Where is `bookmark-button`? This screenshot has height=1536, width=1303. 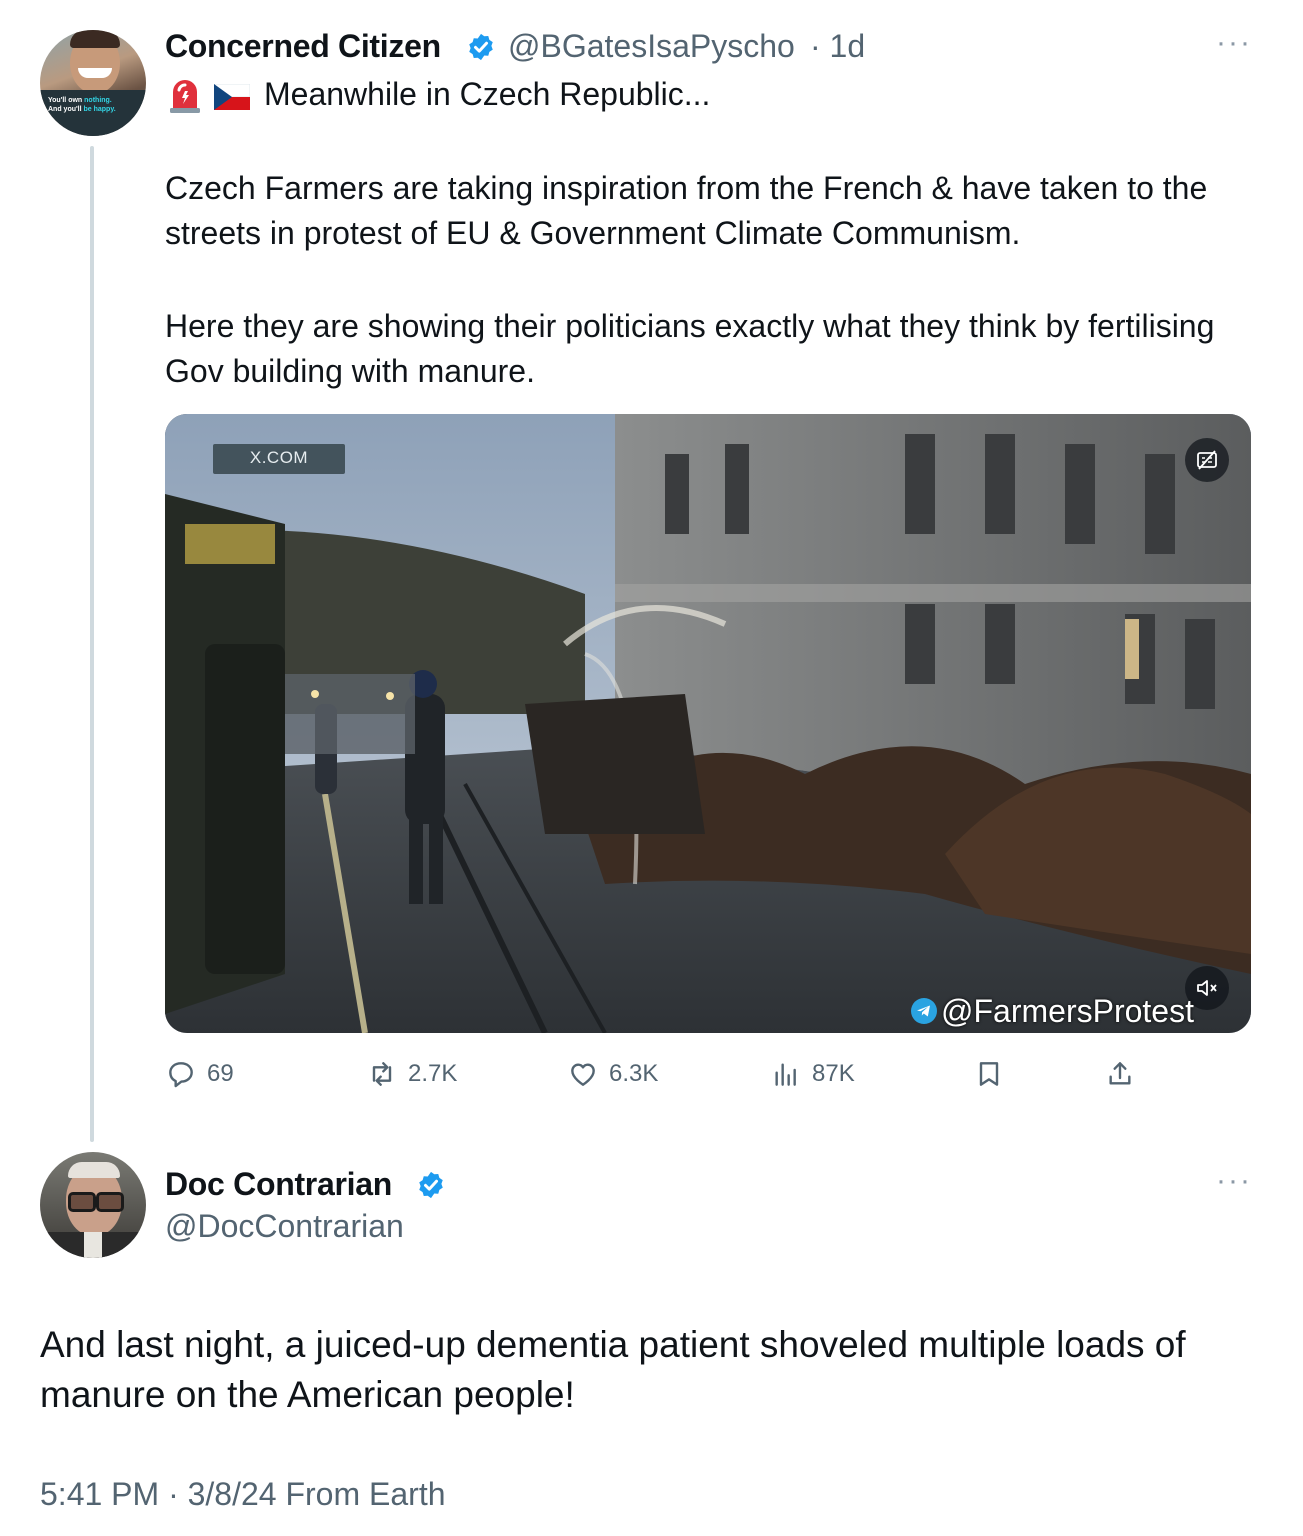
bookmark-button is located at coordinates (994, 1074).